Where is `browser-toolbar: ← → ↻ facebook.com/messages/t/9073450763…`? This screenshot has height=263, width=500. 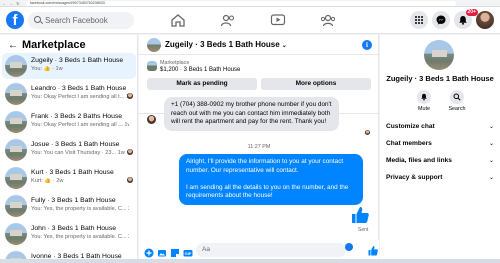
browser-toolbar: ← → ↻ facebook.com/messages/t/9073450763… is located at coordinates (250, 7).